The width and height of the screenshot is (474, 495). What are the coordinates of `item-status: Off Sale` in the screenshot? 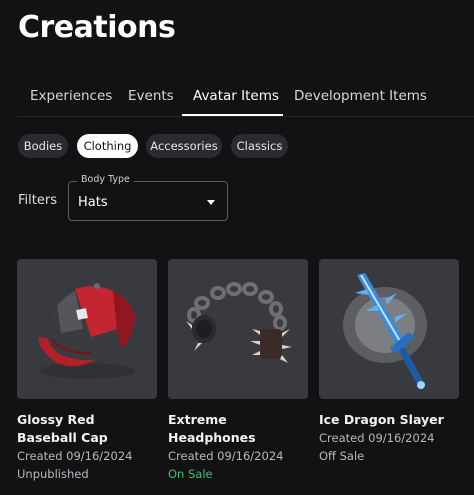 It's located at (342, 456).